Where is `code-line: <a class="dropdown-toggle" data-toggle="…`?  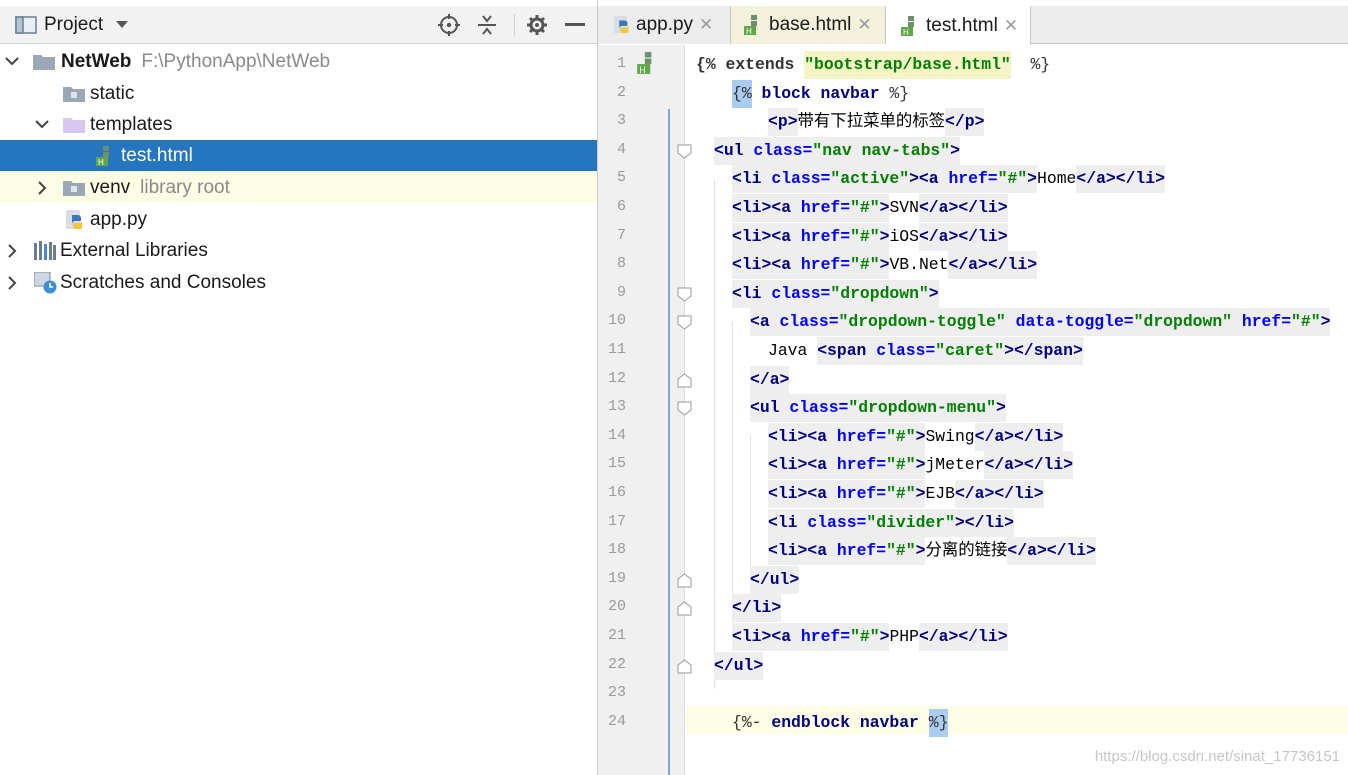
code-line: <a class="dropdown-toggle" data-toggle="… is located at coordinates (1040, 322).